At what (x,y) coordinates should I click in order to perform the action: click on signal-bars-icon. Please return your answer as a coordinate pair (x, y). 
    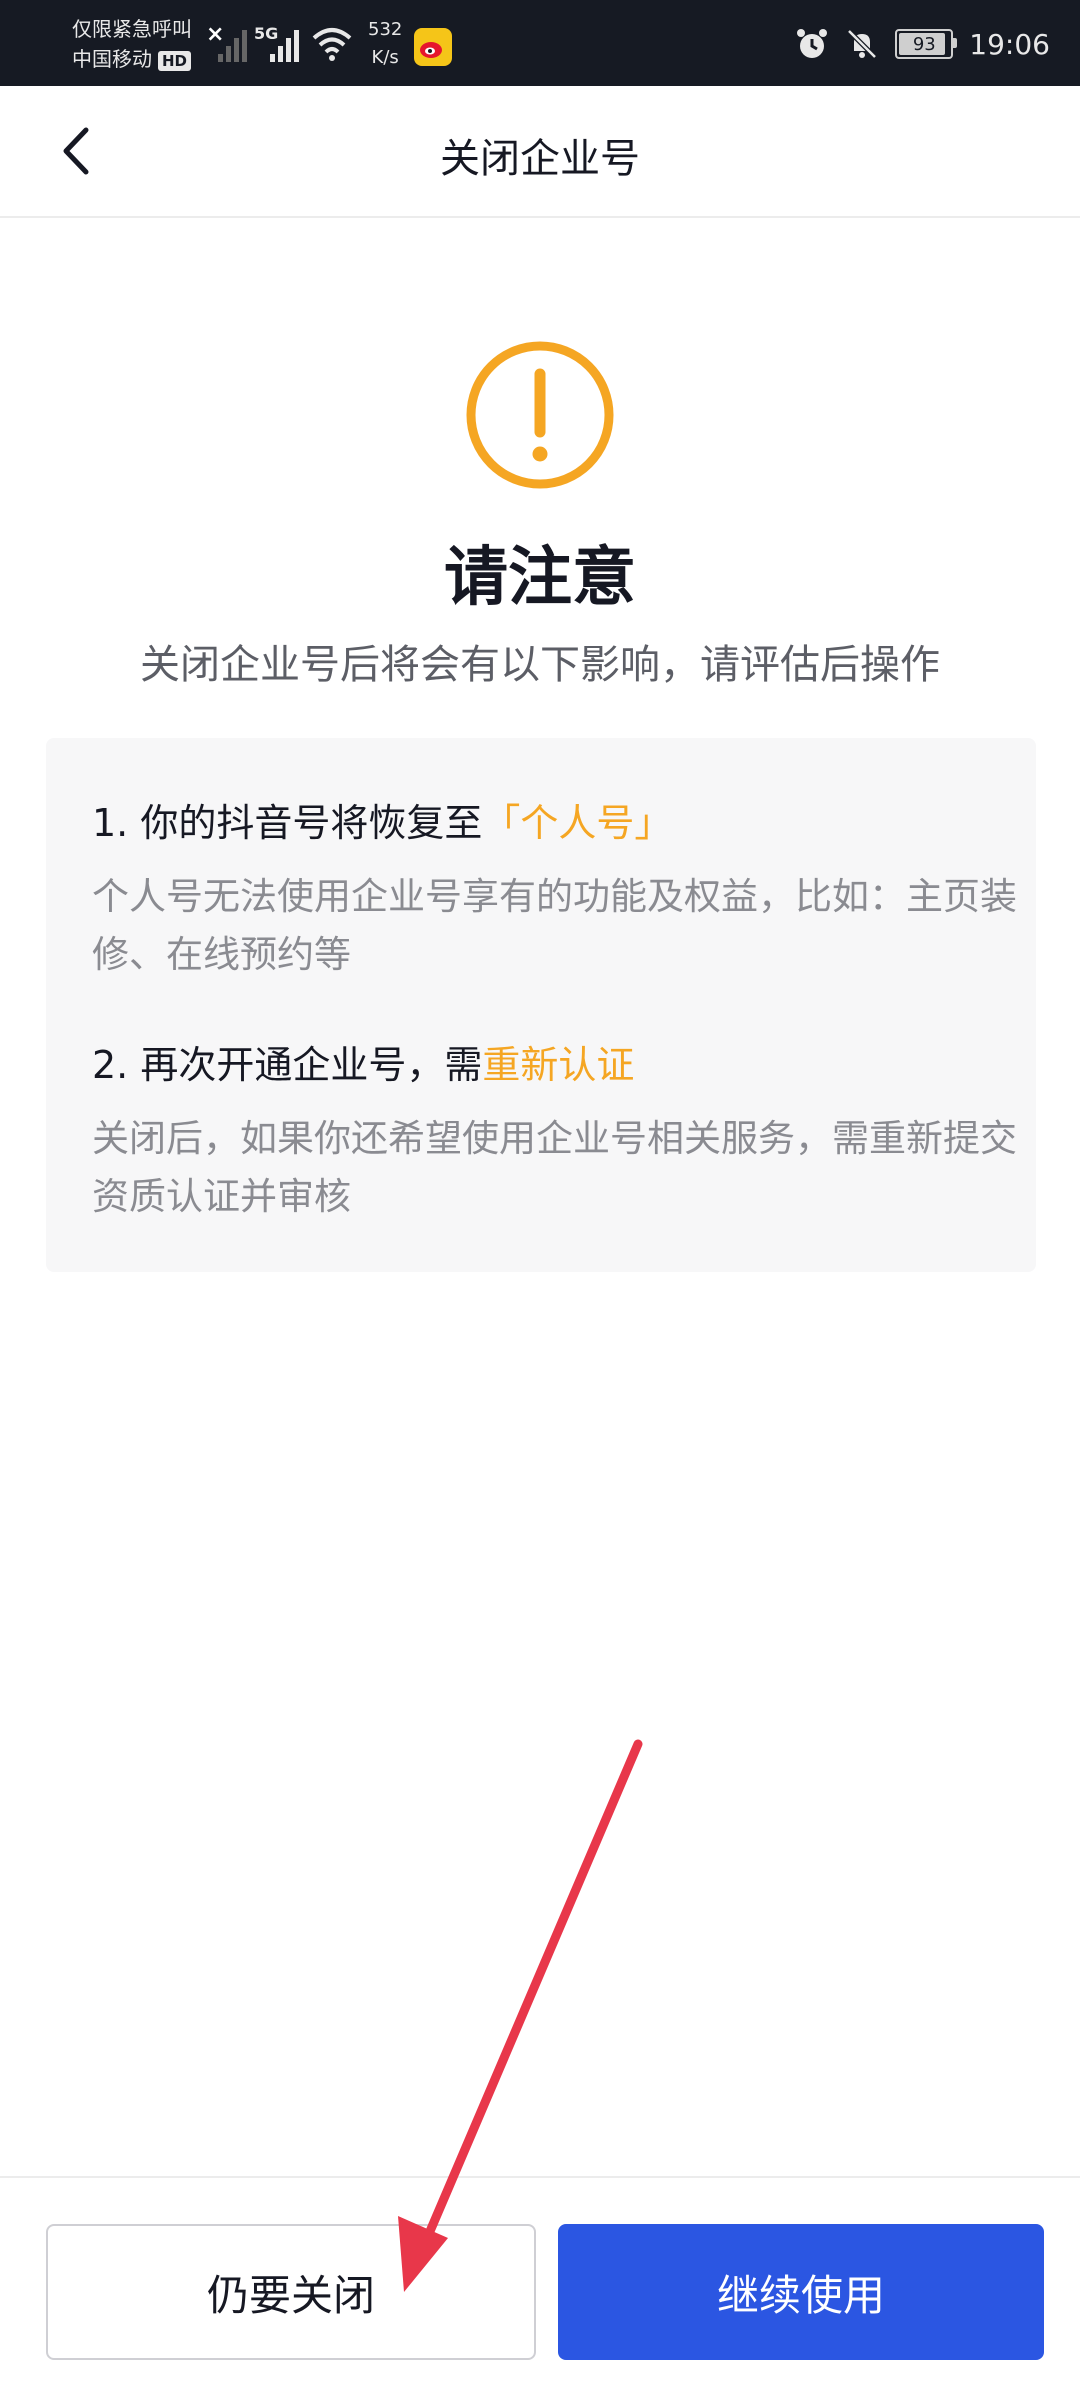
    Looking at the image, I should click on (232, 46).